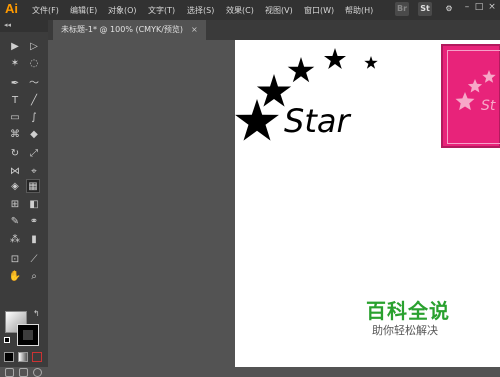 The height and width of the screenshot is (377, 500). What do you see at coordinates (34, 277) in the screenshot?
I see `zoom-tool-icon: ⌕` at bounding box center [34, 277].